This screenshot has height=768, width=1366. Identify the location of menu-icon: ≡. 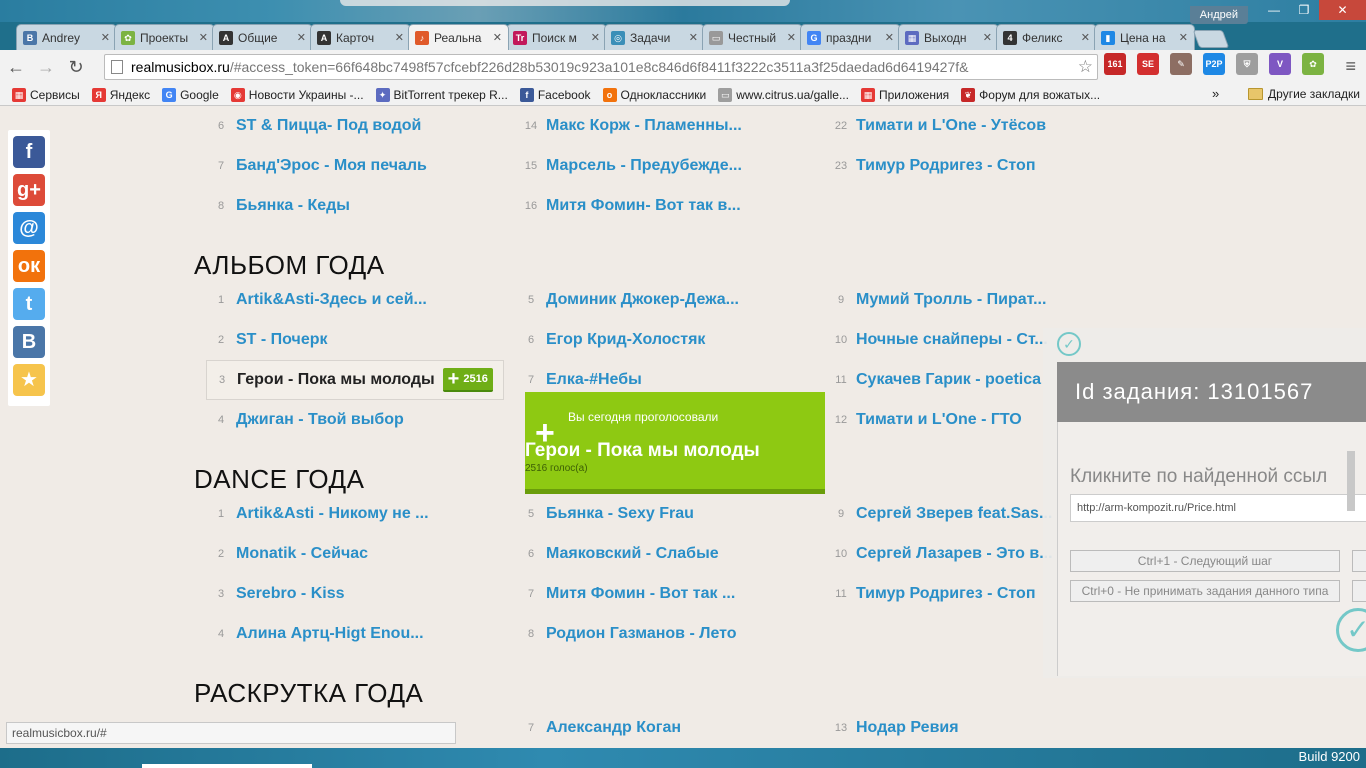
(1350, 66).